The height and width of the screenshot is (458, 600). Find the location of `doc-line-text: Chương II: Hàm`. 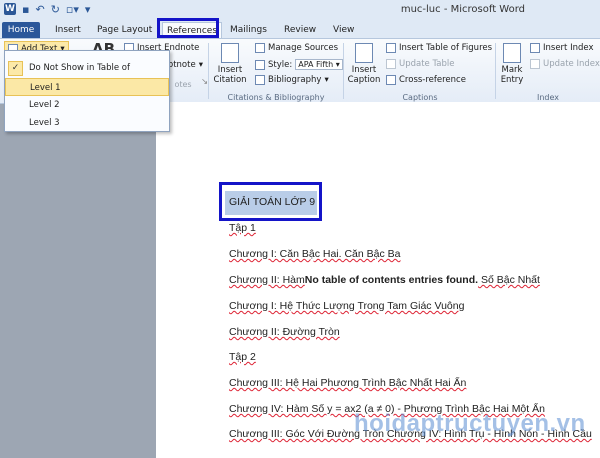

doc-line-text: Chương II: Hàm is located at coordinates (267, 280).